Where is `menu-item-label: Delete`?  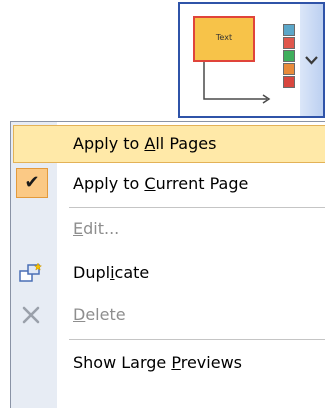 menu-item-label: Delete is located at coordinates (99, 314).